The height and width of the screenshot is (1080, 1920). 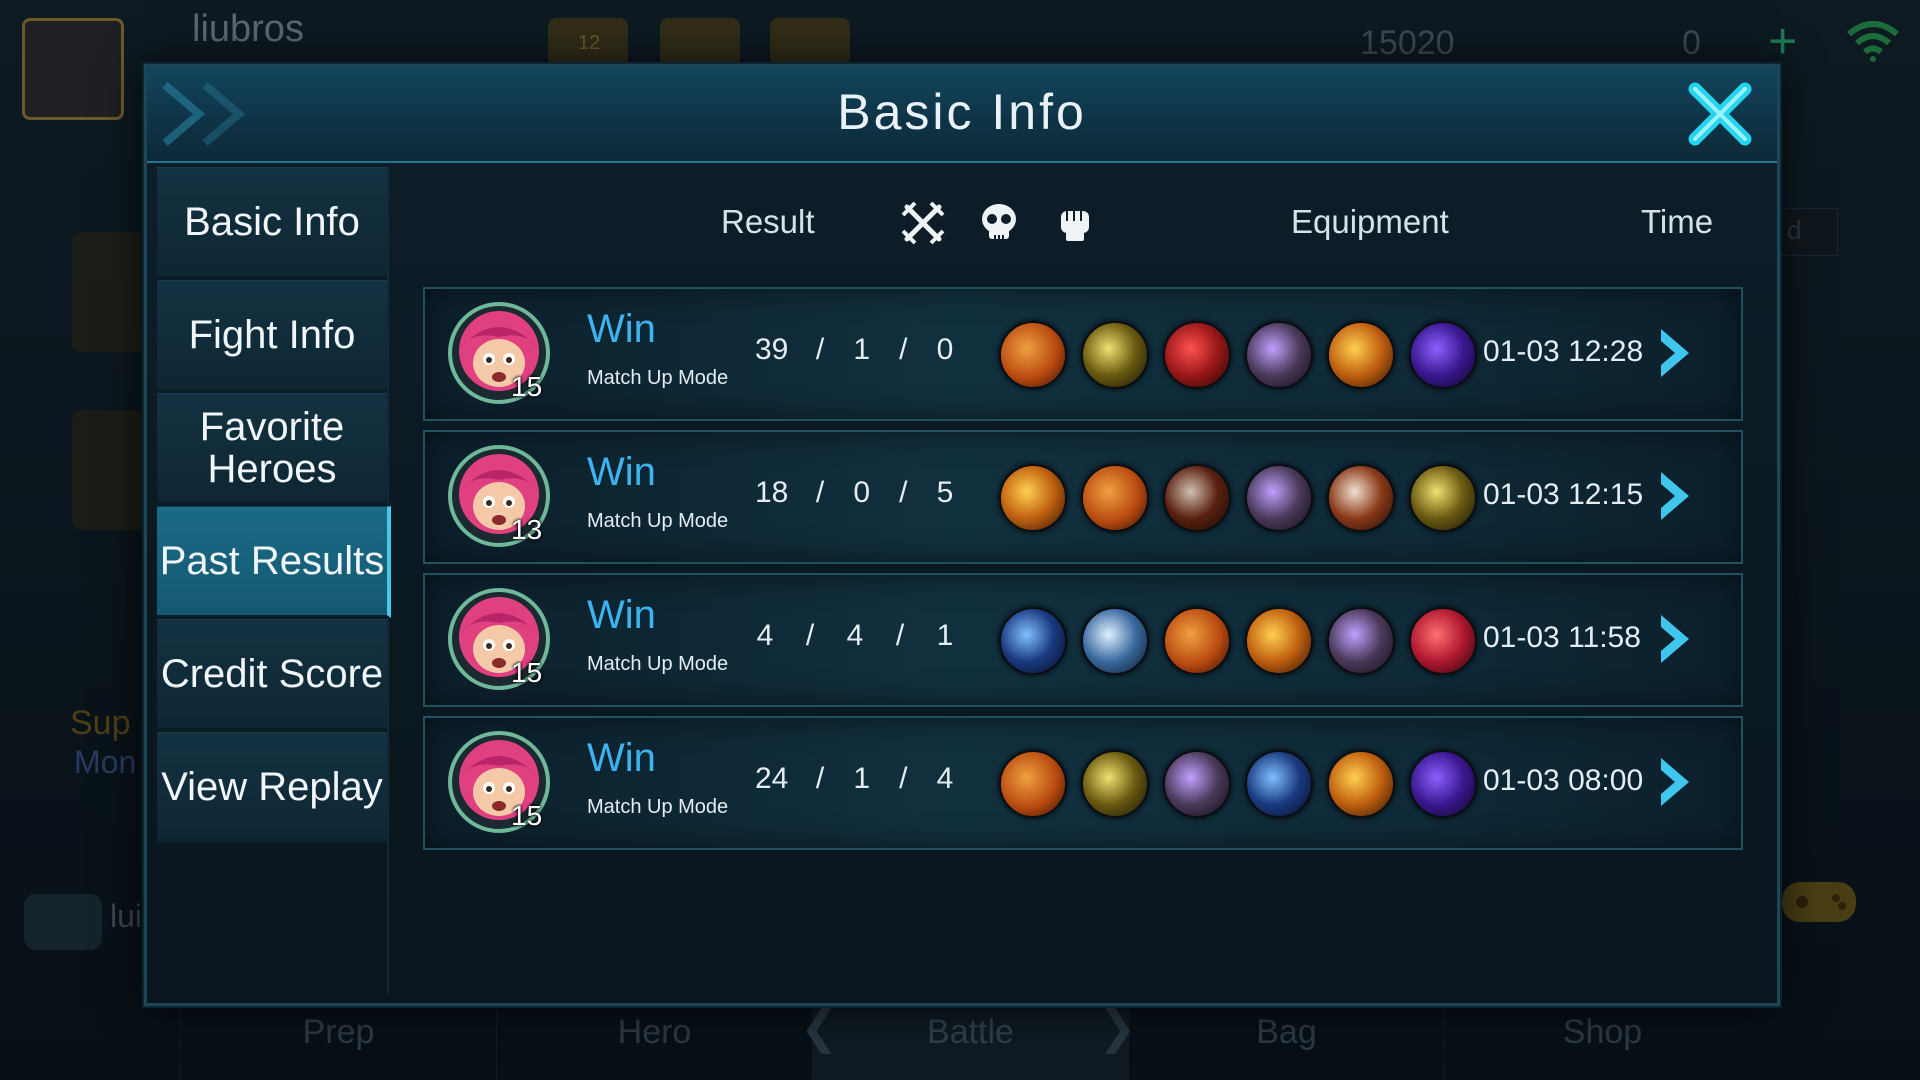 I want to click on tab-basic-info: Basic Info, so click(x=272, y=223).